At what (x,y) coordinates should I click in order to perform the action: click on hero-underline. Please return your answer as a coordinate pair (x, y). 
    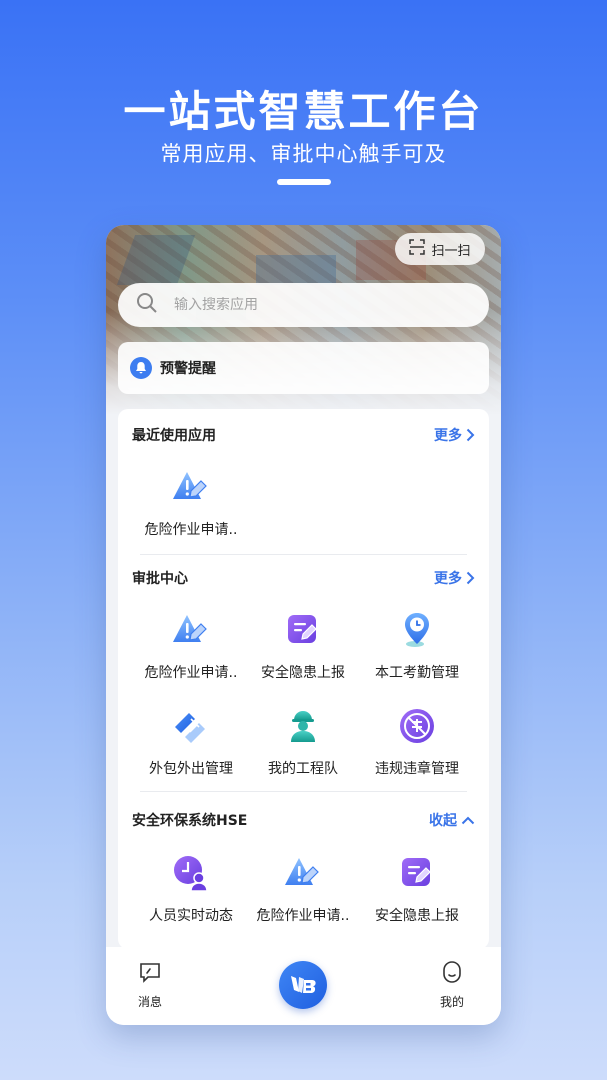
    Looking at the image, I should click on (304, 182).